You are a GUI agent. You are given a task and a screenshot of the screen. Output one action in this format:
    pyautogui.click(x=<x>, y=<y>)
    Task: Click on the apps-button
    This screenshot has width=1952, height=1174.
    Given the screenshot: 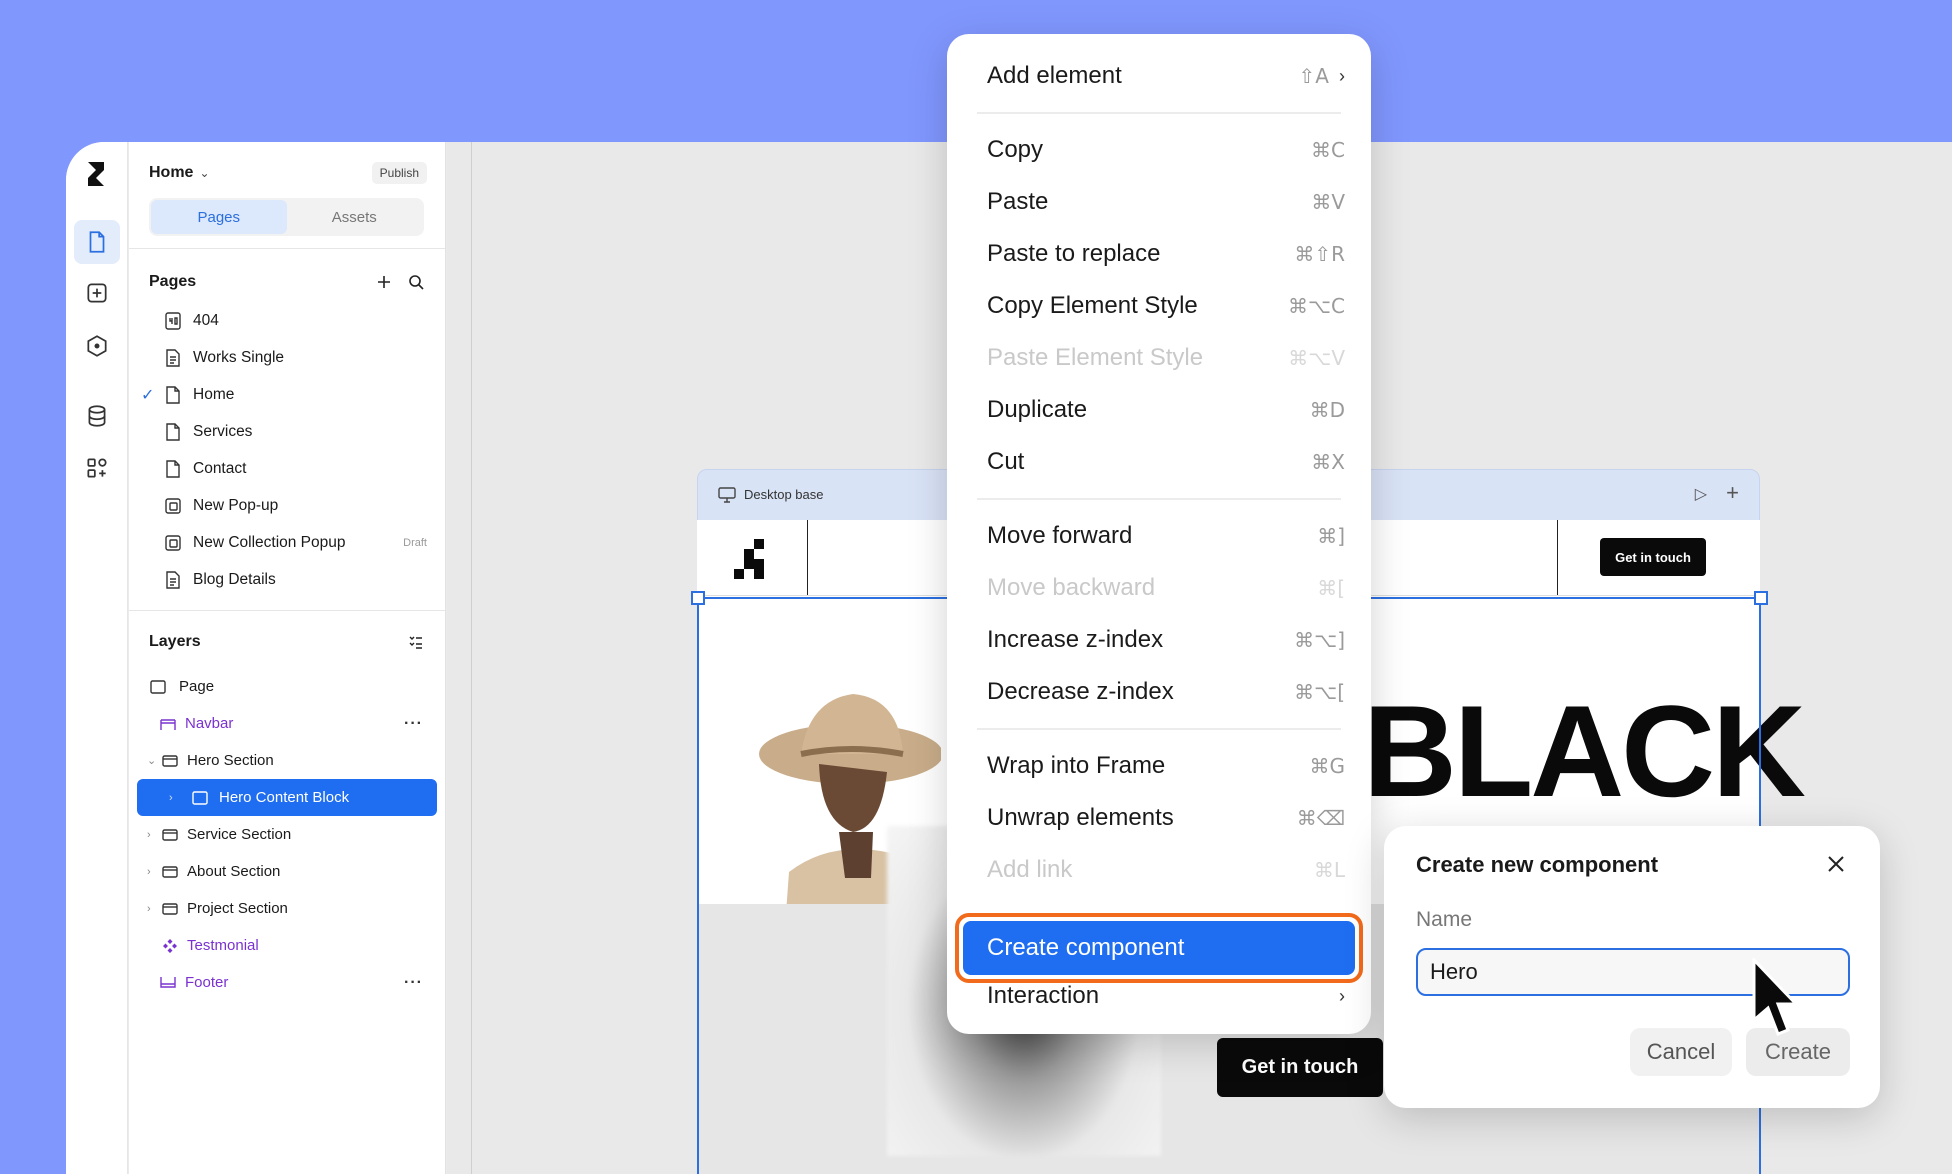 What is the action you would take?
    pyautogui.click(x=97, y=468)
    